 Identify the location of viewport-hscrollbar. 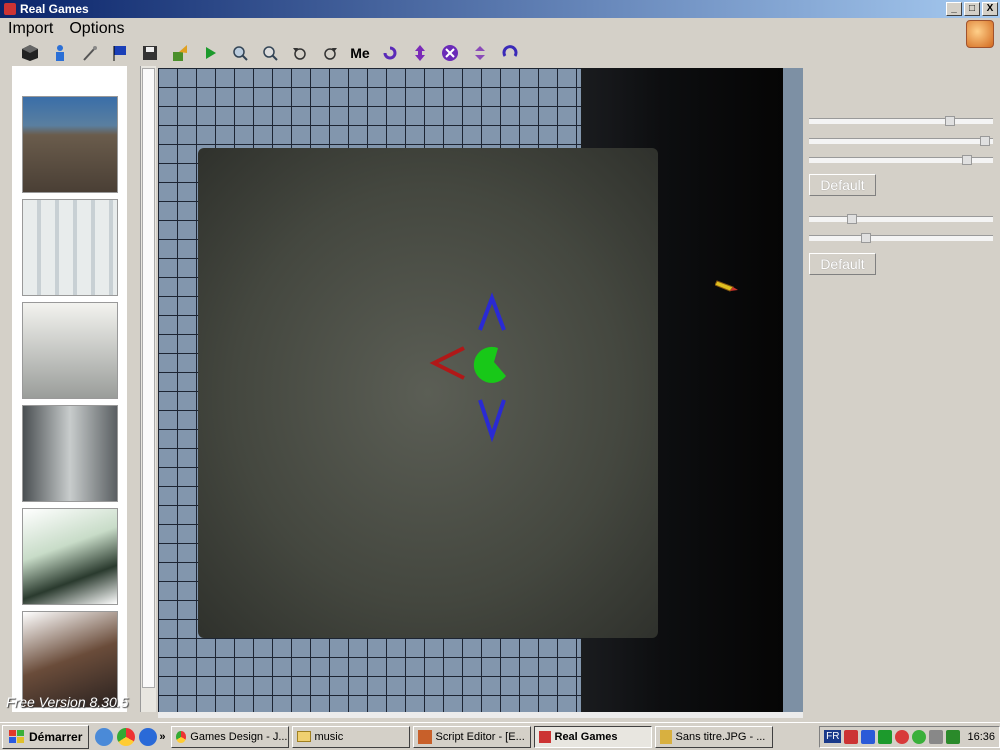
(480, 715).